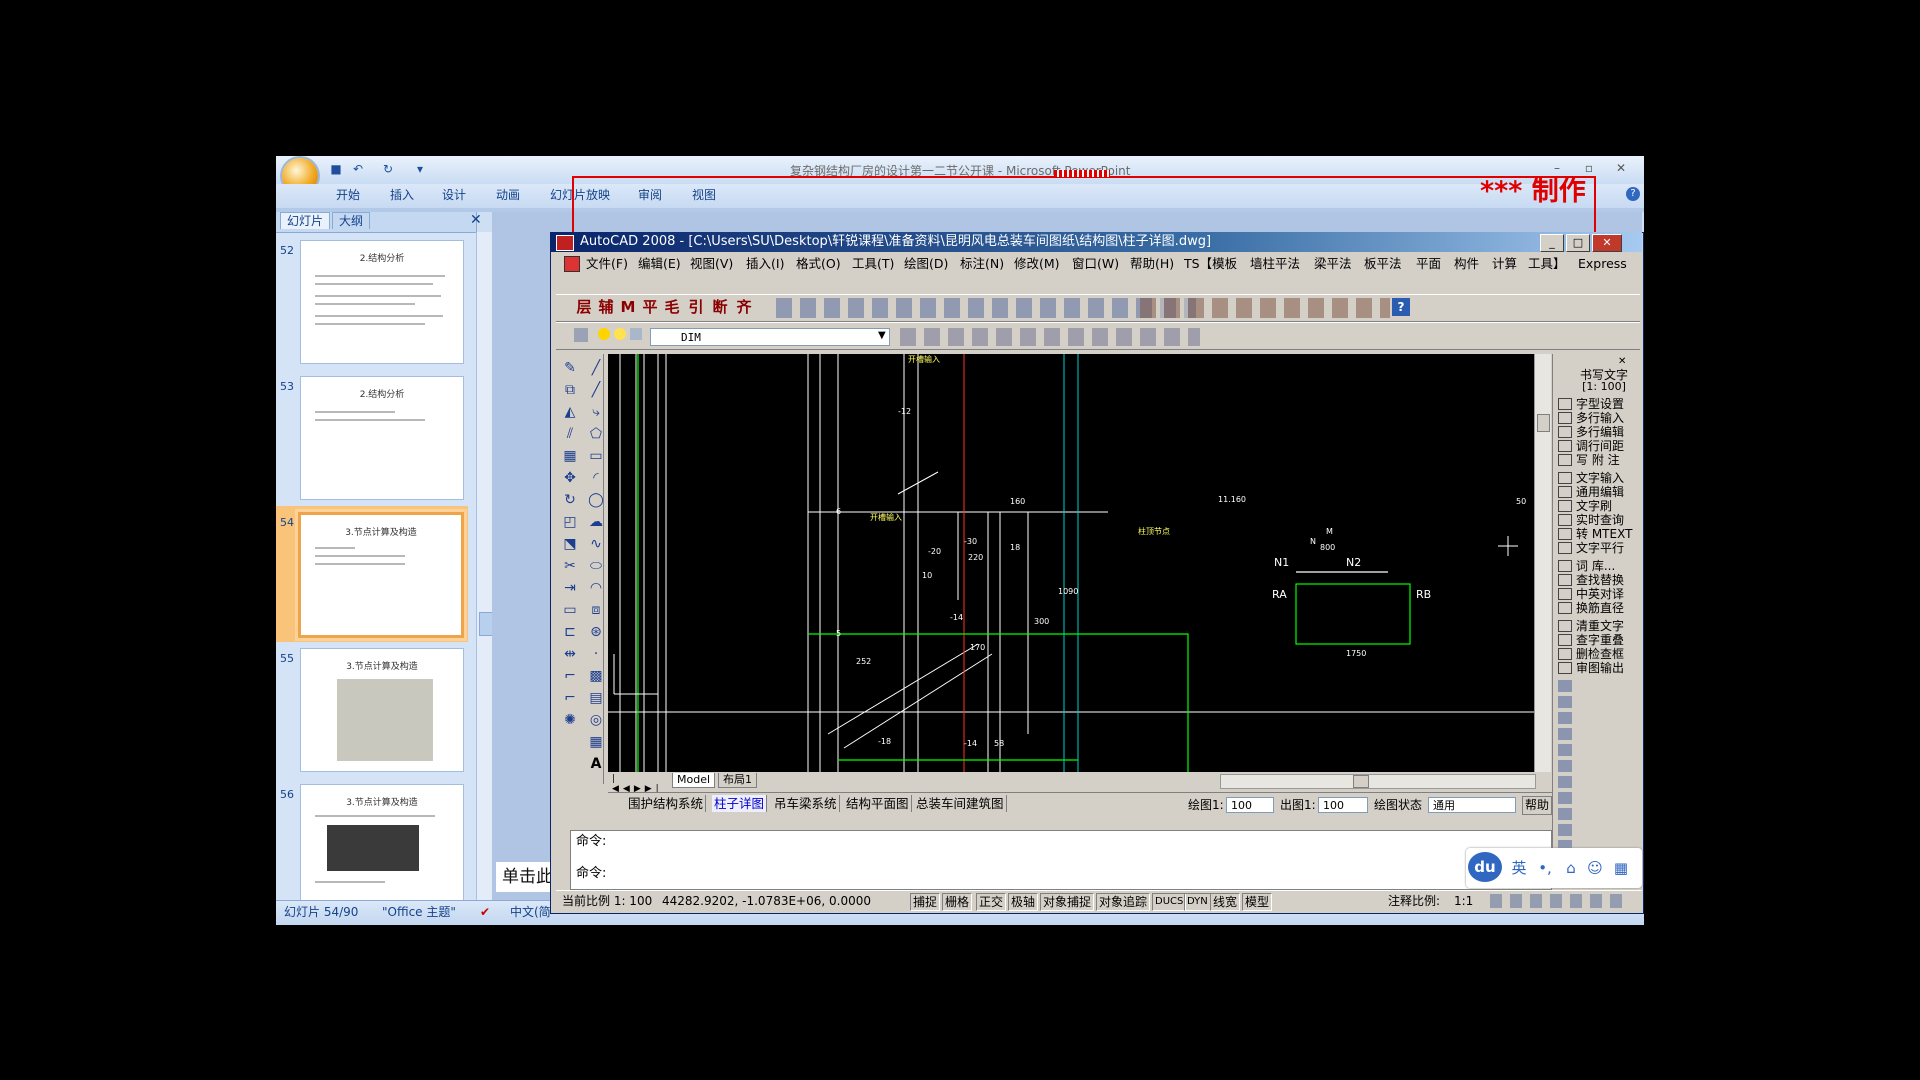  I want to click on panel-item-mtext-edit: 多行编辑, so click(1608, 432).